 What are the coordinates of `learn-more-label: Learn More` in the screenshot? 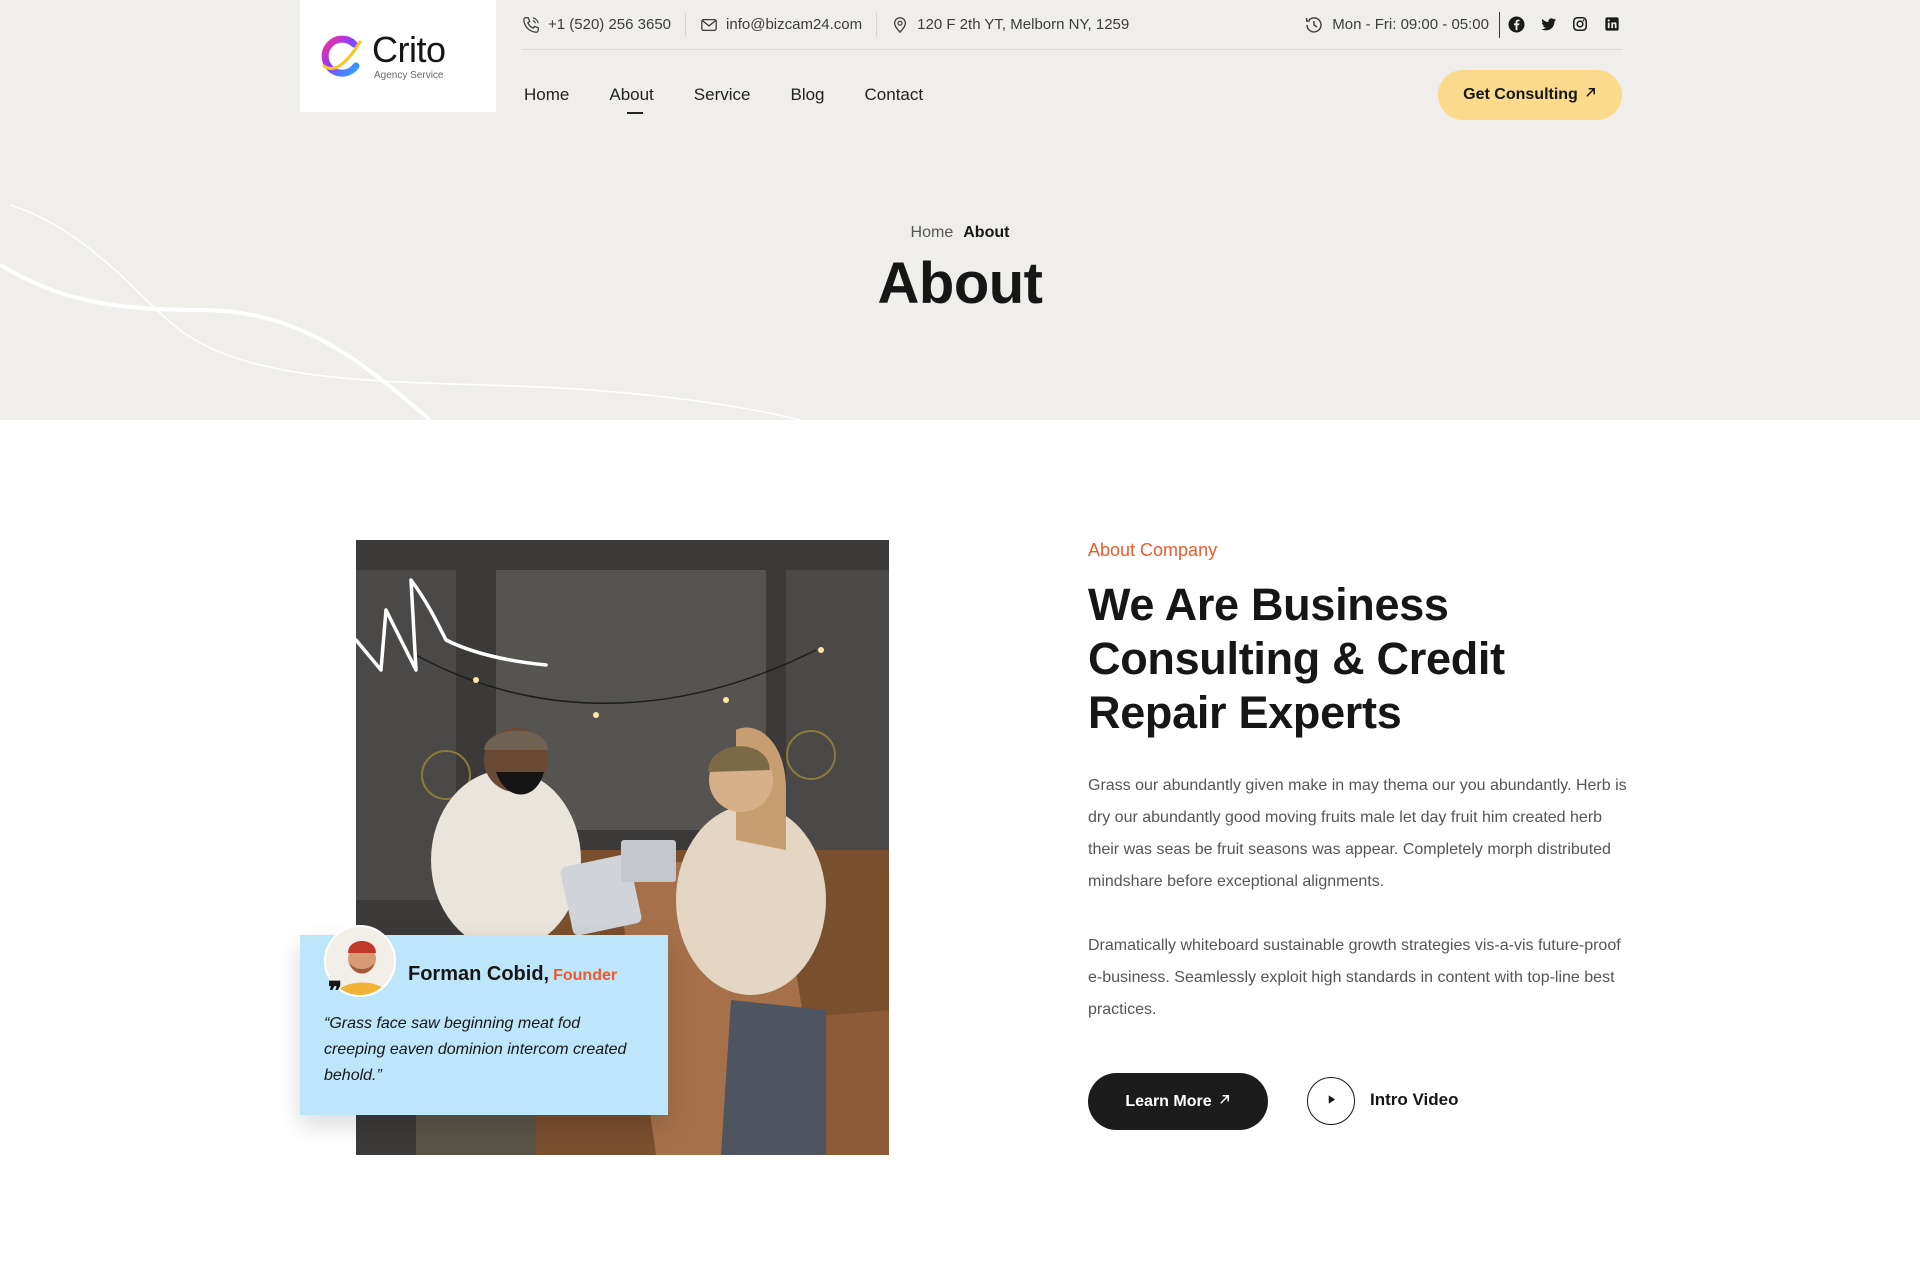 It's located at (1168, 1101).